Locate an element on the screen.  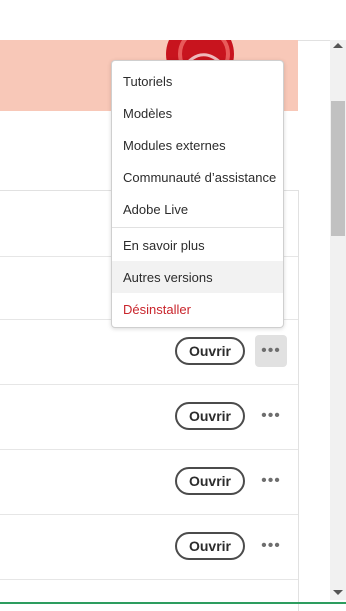
menu-item-communaute: Communauté d’assistance is located at coordinates (197, 177).